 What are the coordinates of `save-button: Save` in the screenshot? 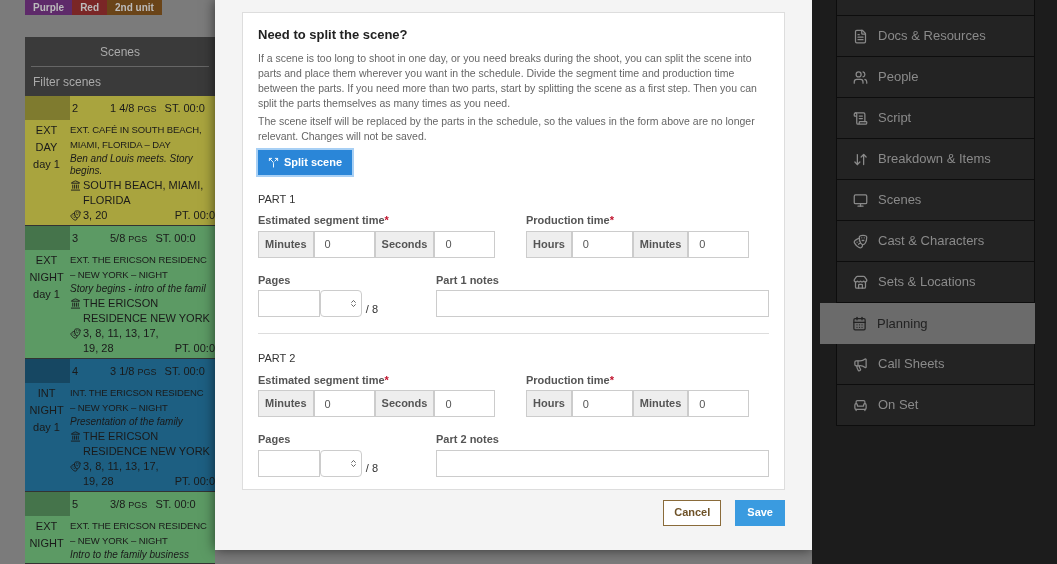 It's located at (760, 512).